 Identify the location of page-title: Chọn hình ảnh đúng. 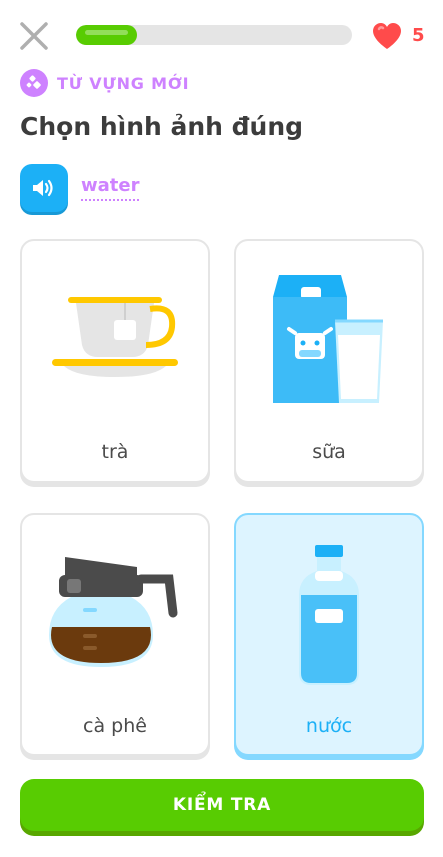
(162, 126).